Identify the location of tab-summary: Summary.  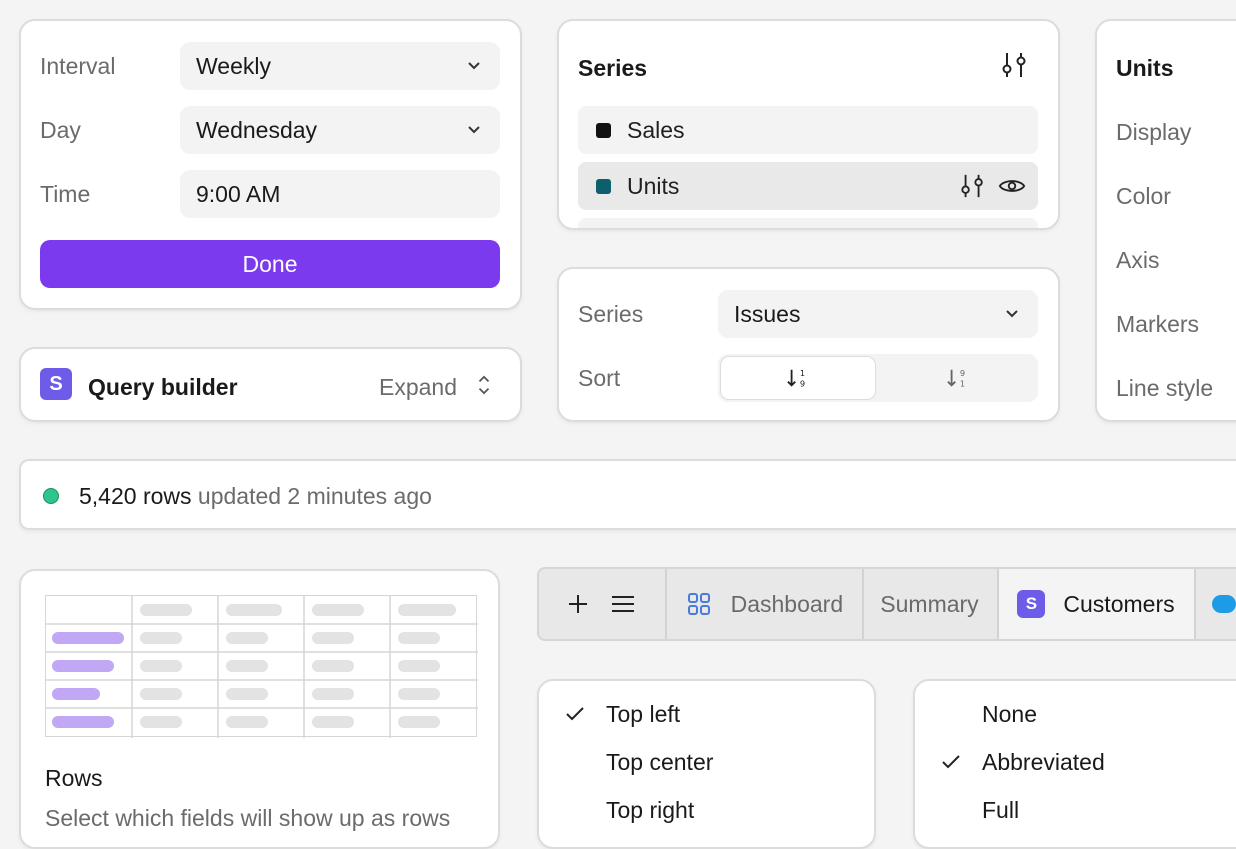
(932, 604).